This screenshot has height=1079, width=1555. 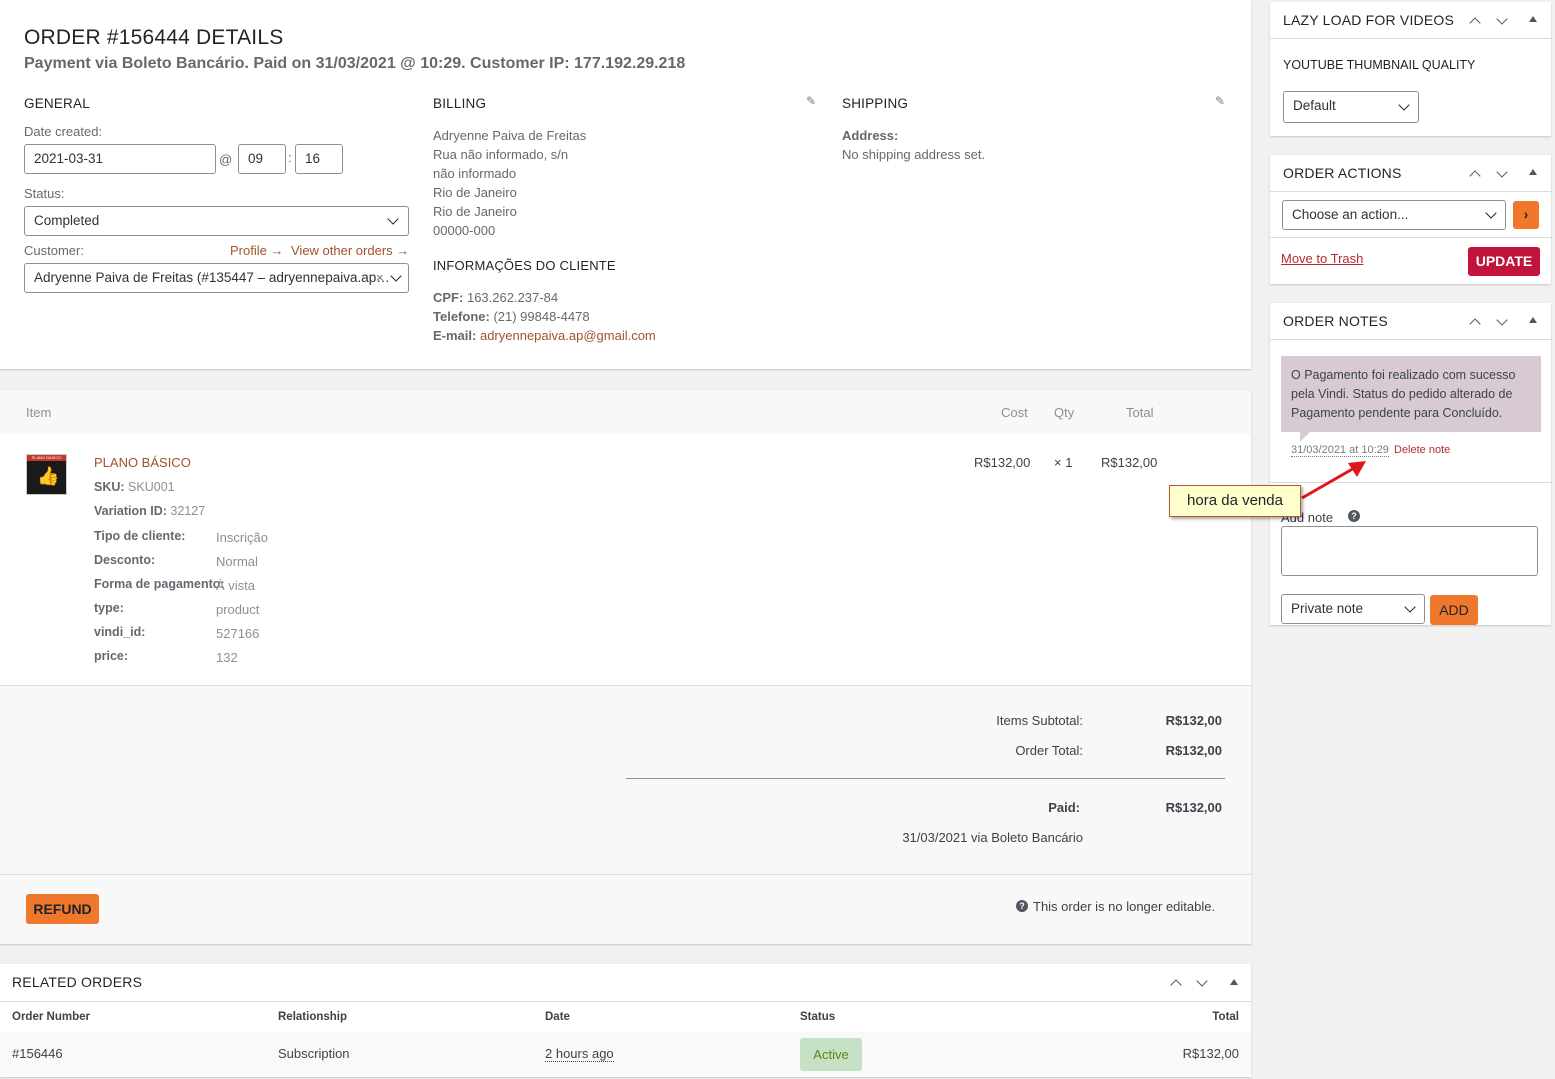 What do you see at coordinates (1220, 101) in the screenshot?
I see `edit-shipping-pencil-icon: ✎` at bounding box center [1220, 101].